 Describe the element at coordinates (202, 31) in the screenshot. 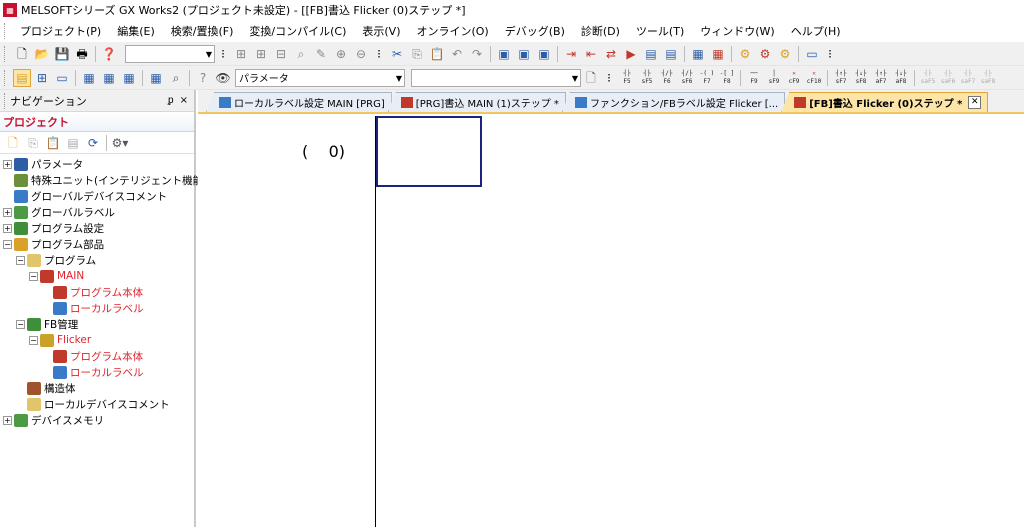

I see `menu-find-replace: 検索/置換(F)` at that location.